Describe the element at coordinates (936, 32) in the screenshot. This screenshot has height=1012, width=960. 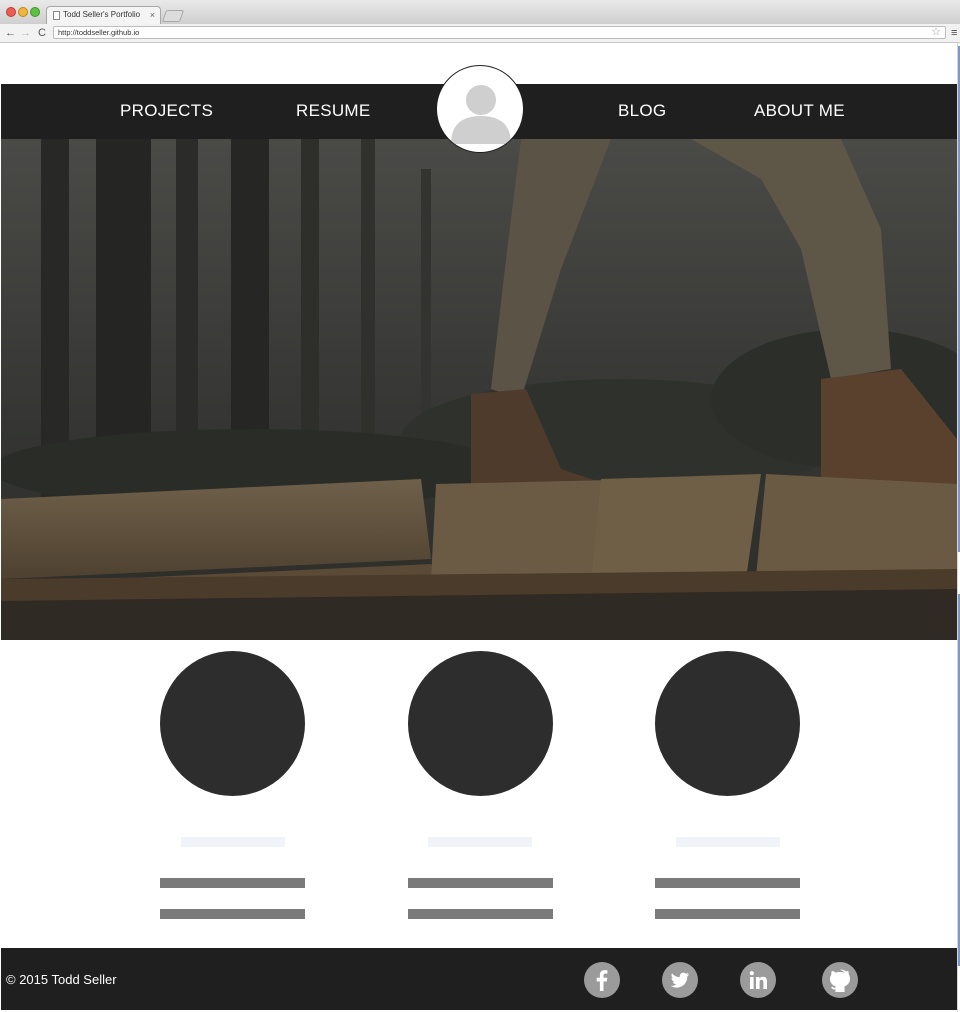
I see `bookmark-star-icon: ☆` at that location.